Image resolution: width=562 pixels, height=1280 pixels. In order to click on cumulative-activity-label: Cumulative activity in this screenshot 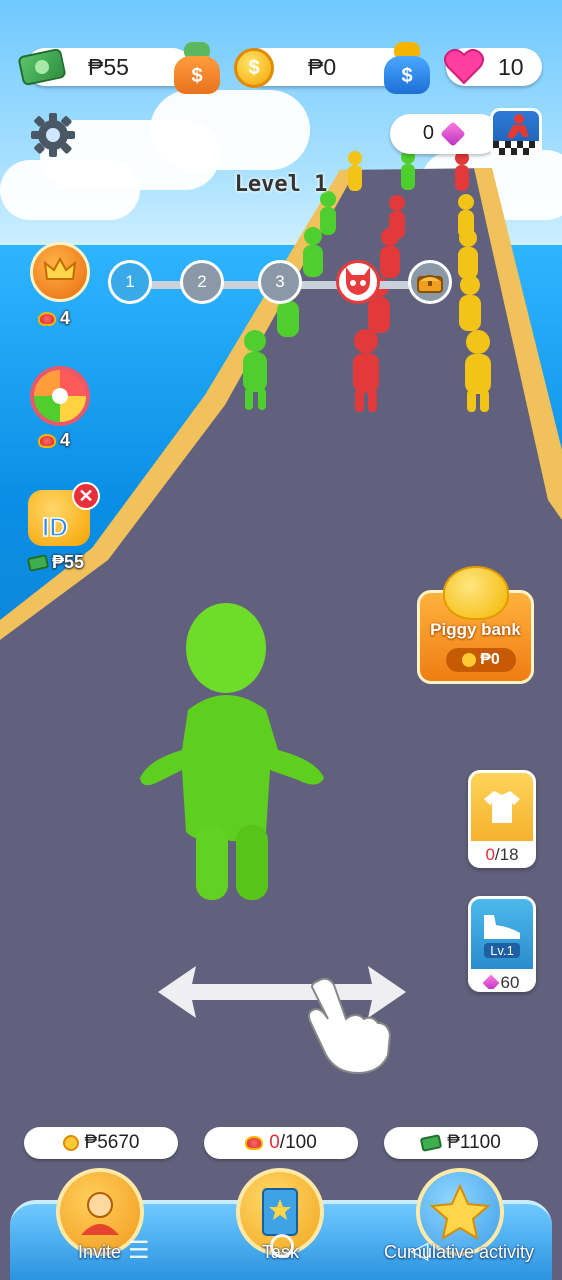, I will do `click(459, 1252)`.